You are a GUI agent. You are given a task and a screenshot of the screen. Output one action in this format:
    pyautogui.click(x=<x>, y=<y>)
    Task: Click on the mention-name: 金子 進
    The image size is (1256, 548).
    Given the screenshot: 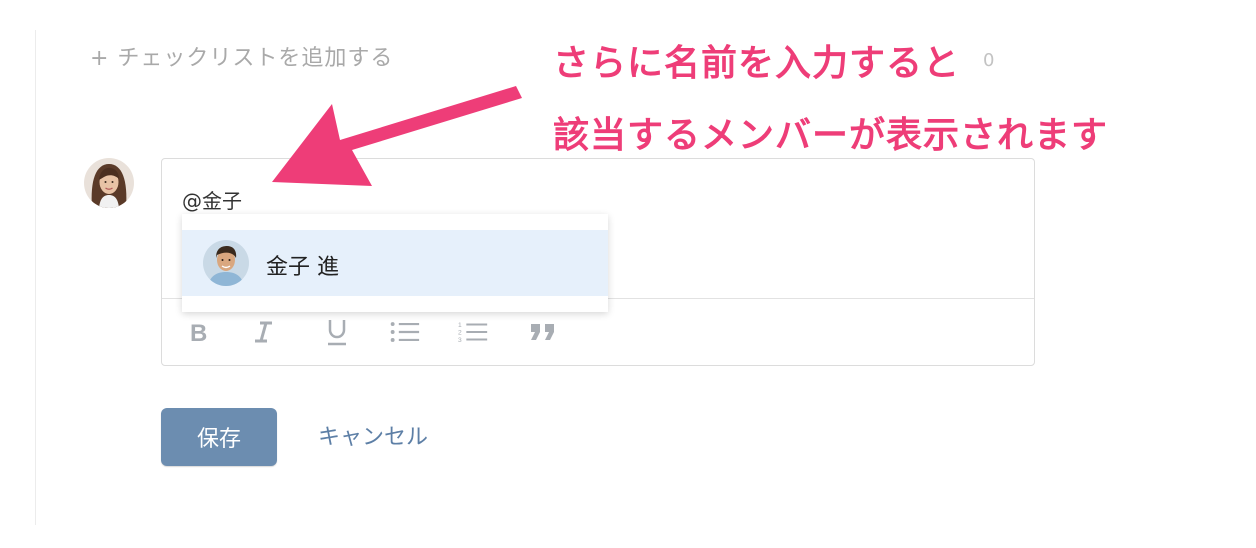 What is the action you would take?
    pyautogui.click(x=302, y=267)
    